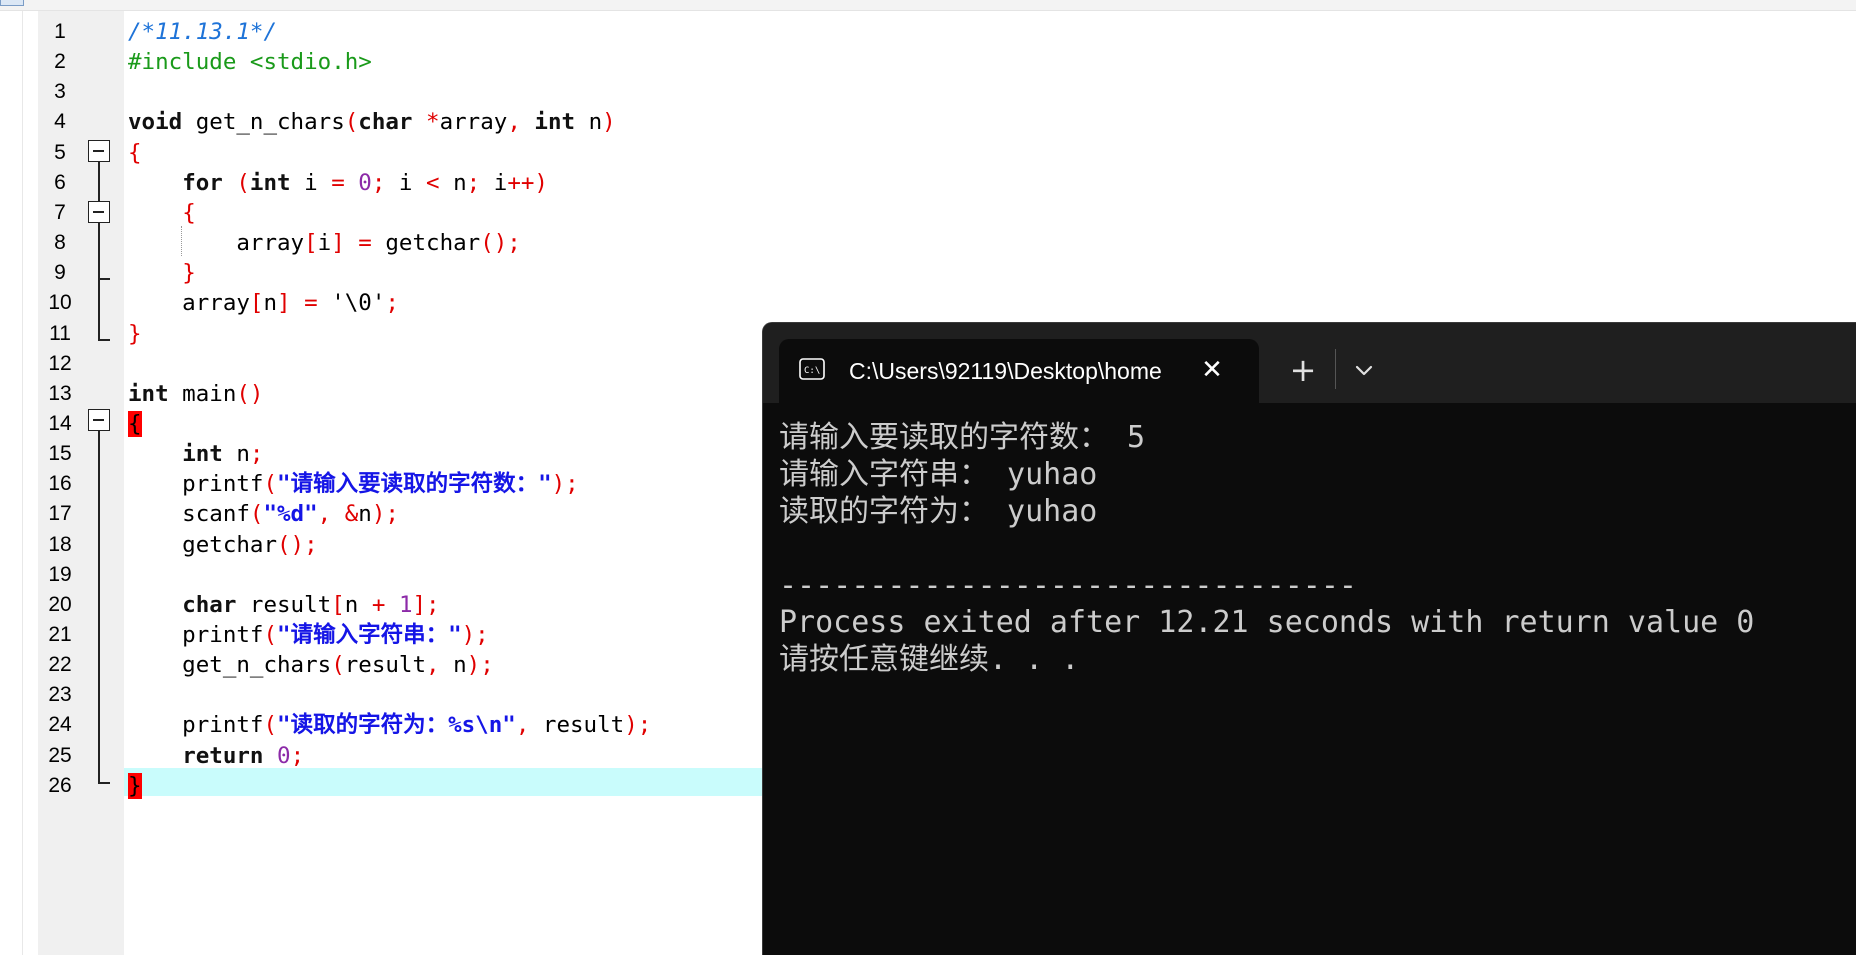 This screenshot has height=955, width=1856. Describe the element at coordinates (60, 242) in the screenshot. I see `line-number: 8` at that location.